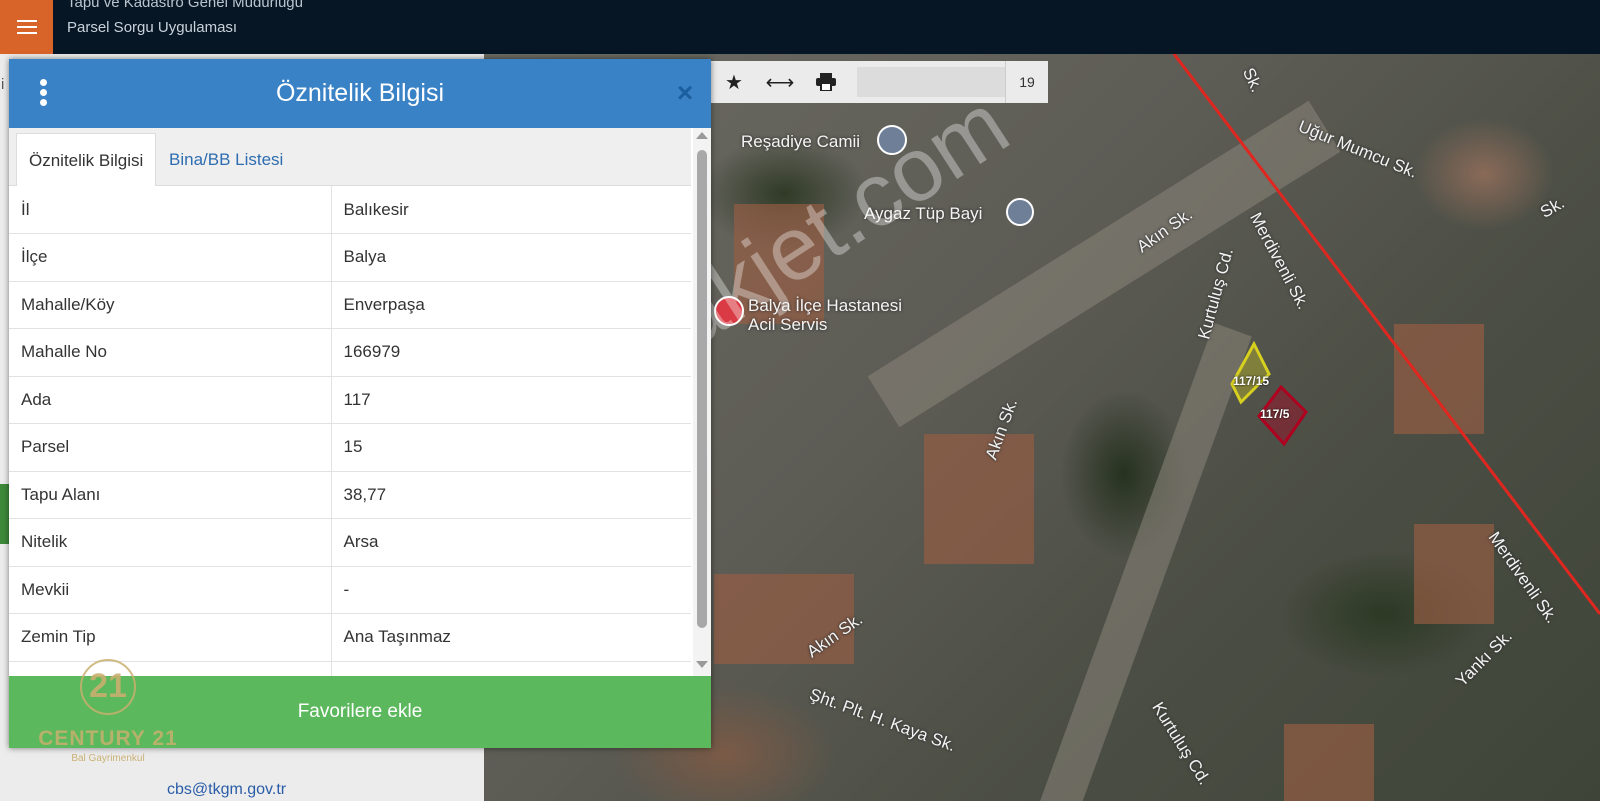 This screenshot has height=801, width=1600. I want to click on attribute-key: Nitelik, so click(170, 542).